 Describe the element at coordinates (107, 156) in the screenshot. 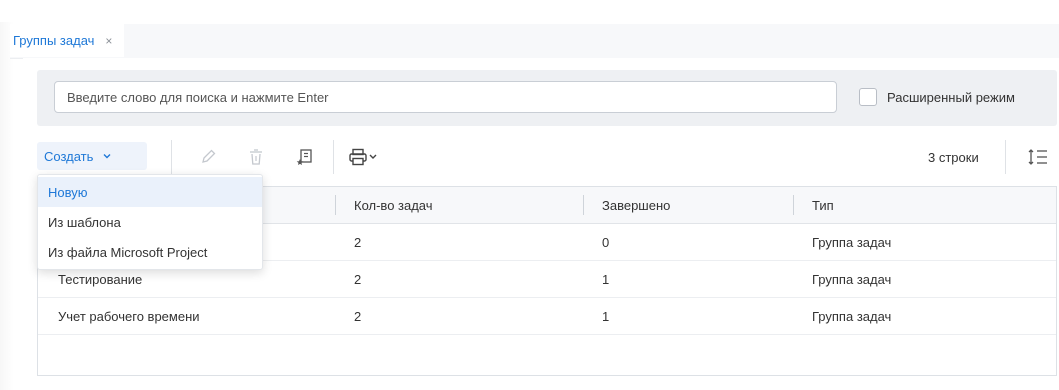

I see `chevron-down-icon` at that location.